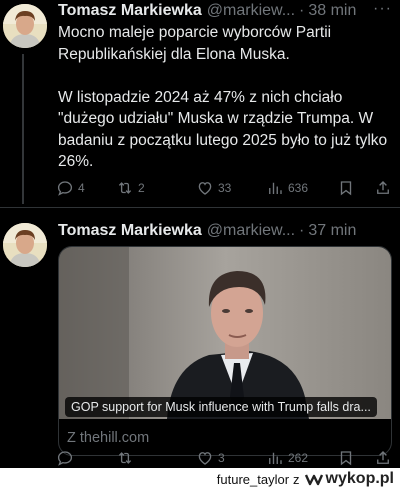 Image resolution: width=400 pixels, height=492 pixels. I want to click on like-button: 3, so click(210, 458).